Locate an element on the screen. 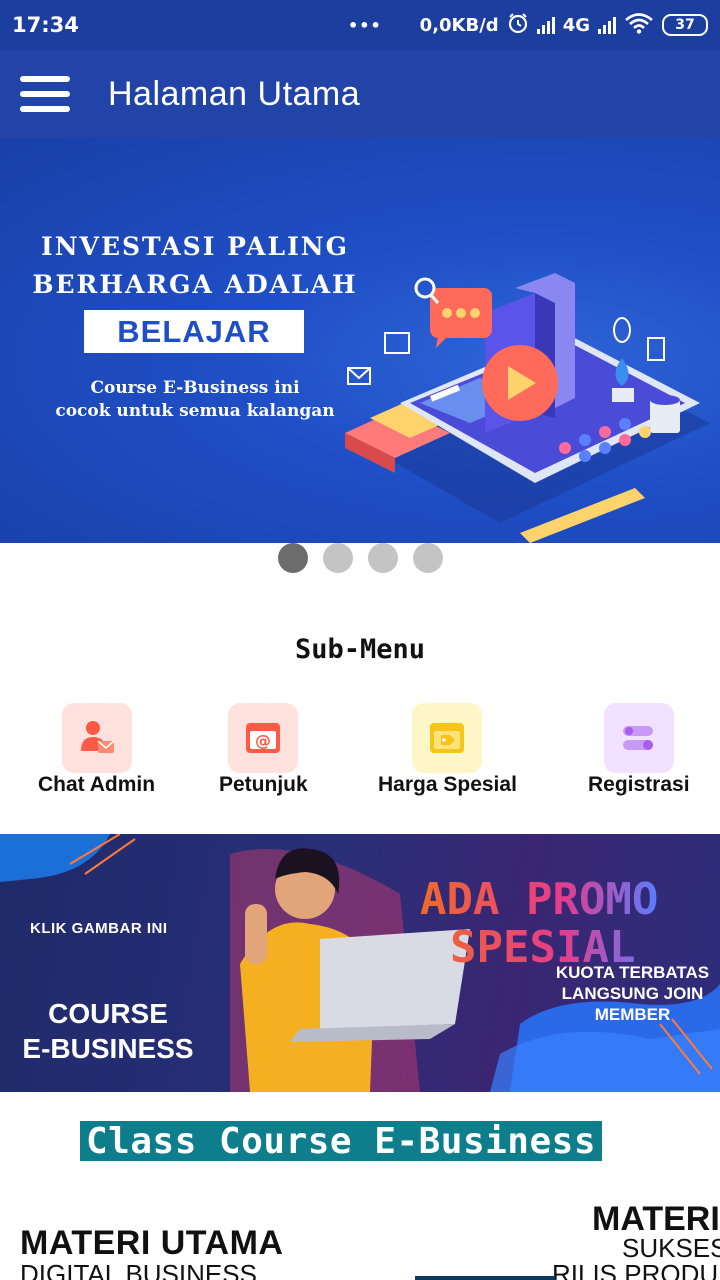 Image resolution: width=720 pixels, height=1280 pixels. promo-kuota-line-3: MEMBER is located at coordinates (632, 1014).